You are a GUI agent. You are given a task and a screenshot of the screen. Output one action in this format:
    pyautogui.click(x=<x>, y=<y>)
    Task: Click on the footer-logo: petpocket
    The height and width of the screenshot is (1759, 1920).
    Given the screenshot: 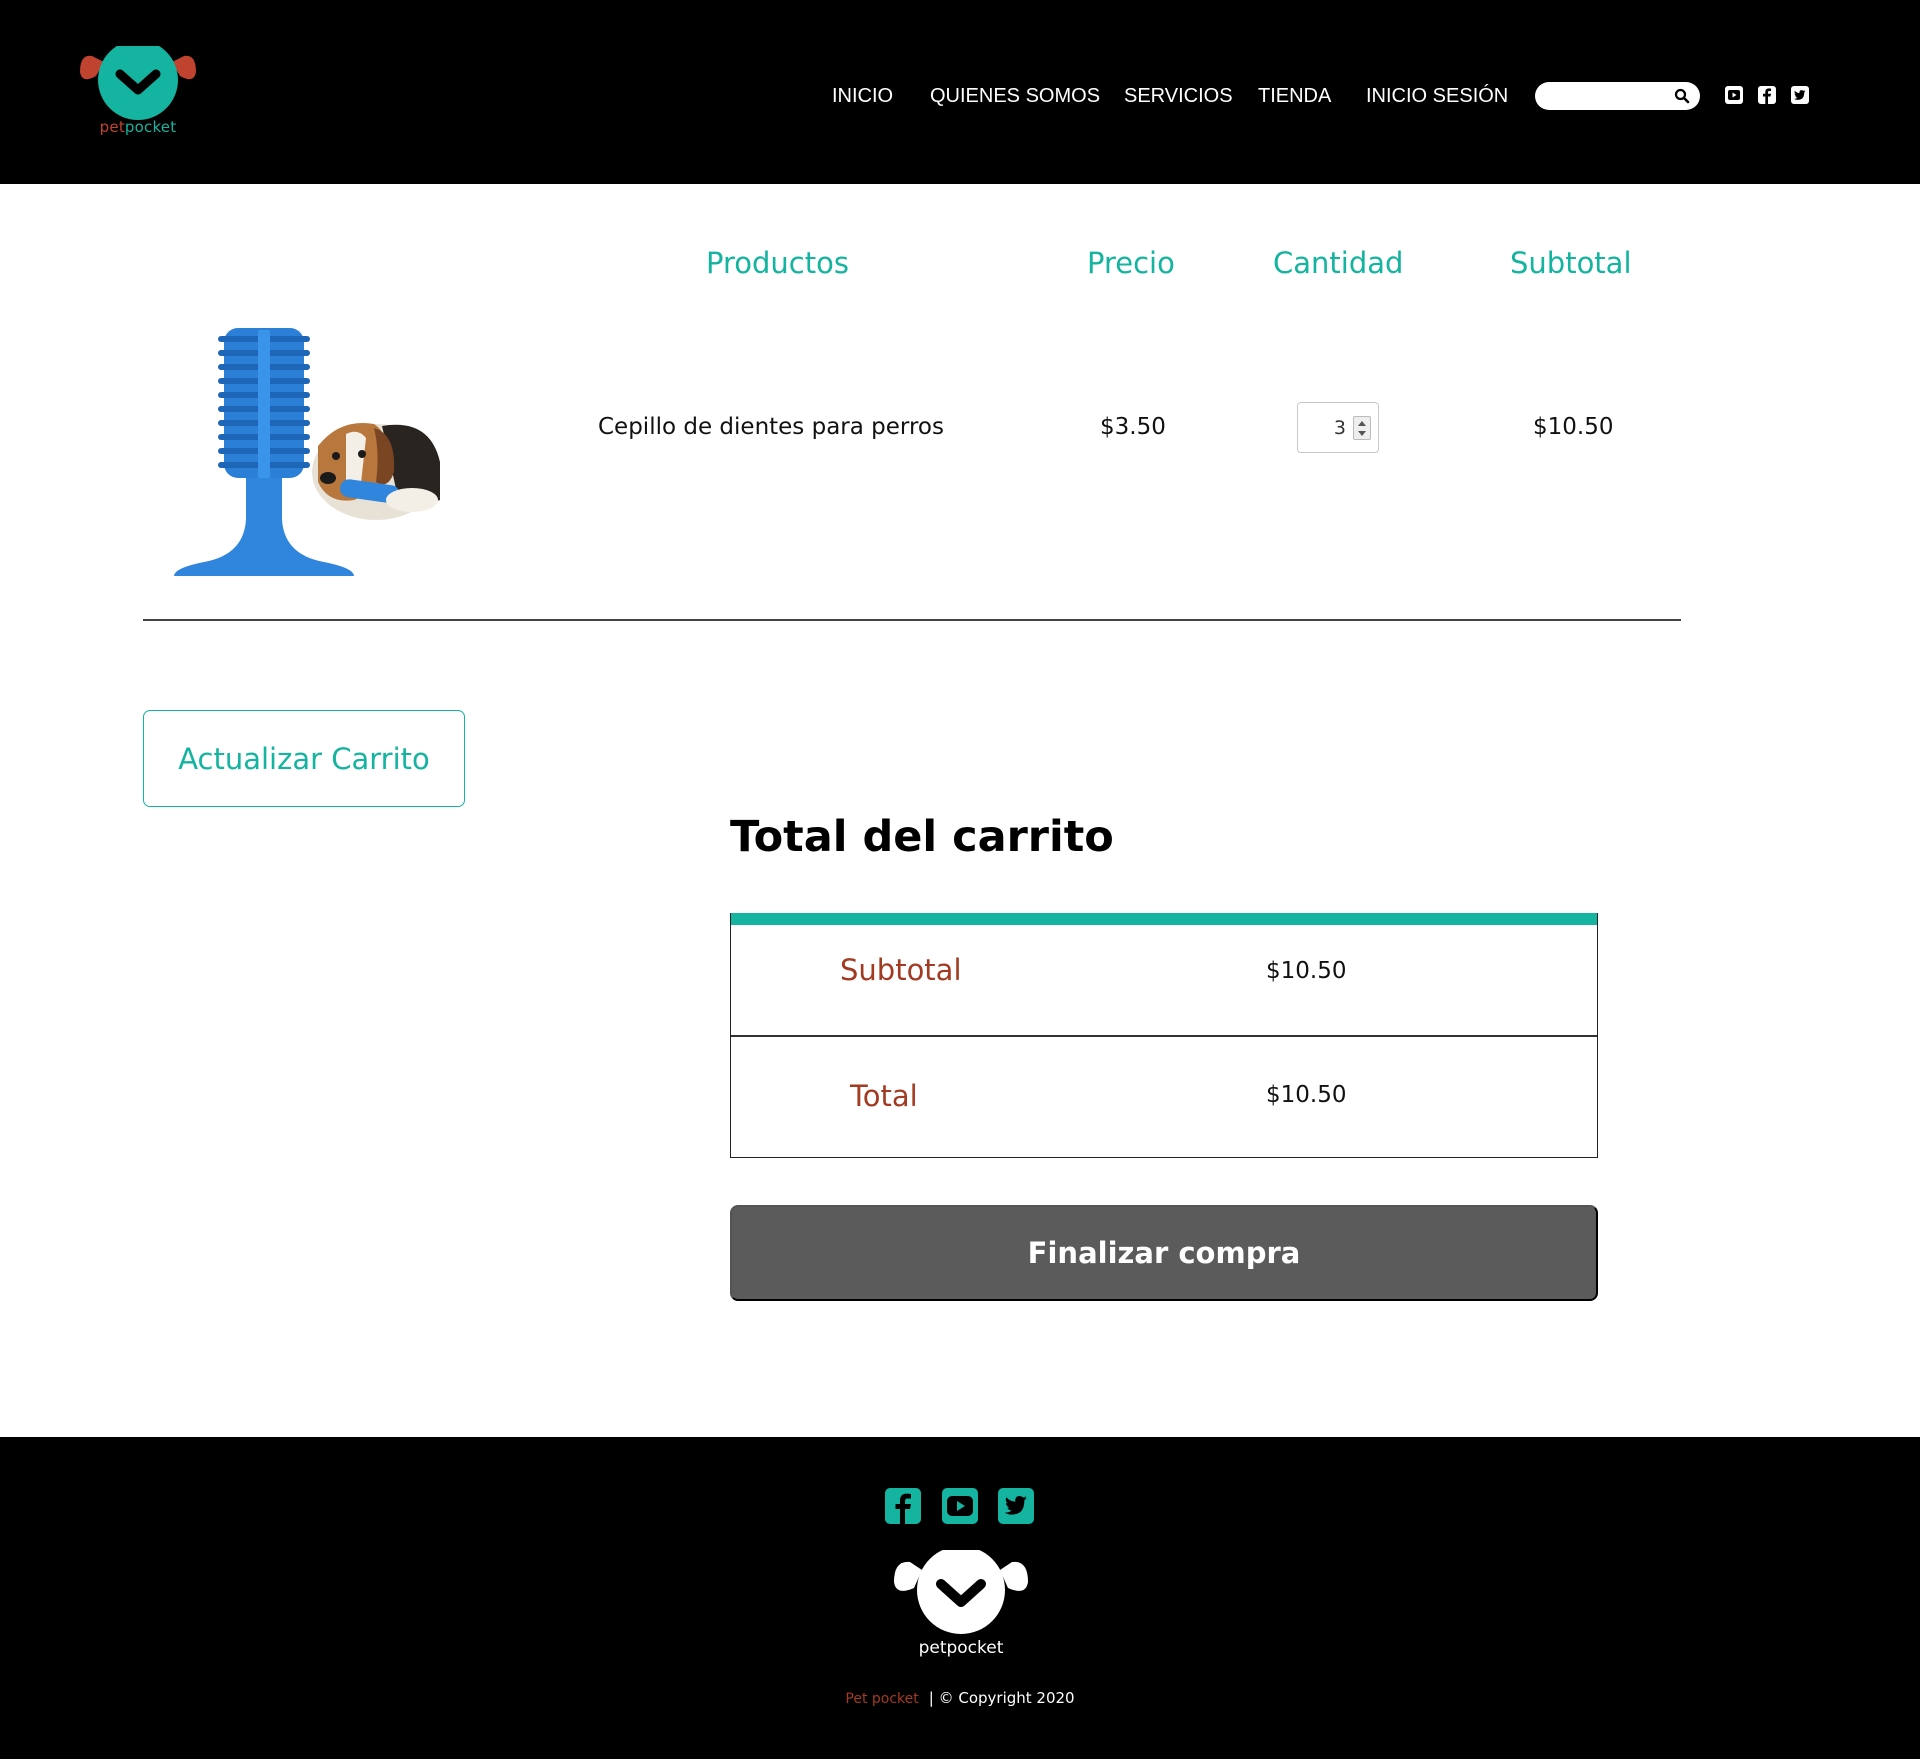 What is the action you would take?
    pyautogui.click(x=961, y=1604)
    